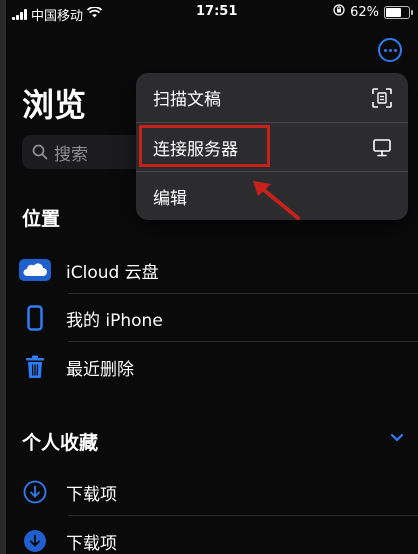  I want to click on annotation-arrow-icon, so click(276, 200).